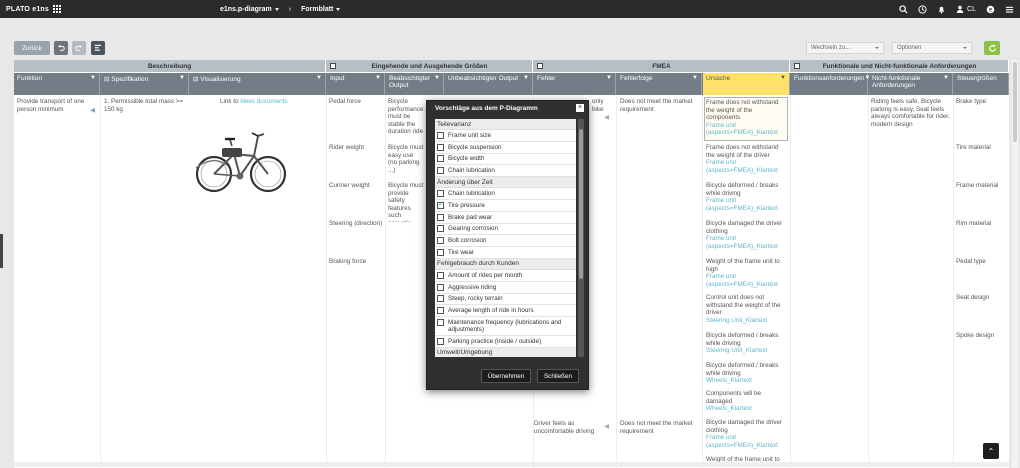 This screenshot has height=468, width=1020. Describe the element at coordinates (505, 171) in the screenshot. I see `option-chain-lubrication: Chain lubrication` at that location.